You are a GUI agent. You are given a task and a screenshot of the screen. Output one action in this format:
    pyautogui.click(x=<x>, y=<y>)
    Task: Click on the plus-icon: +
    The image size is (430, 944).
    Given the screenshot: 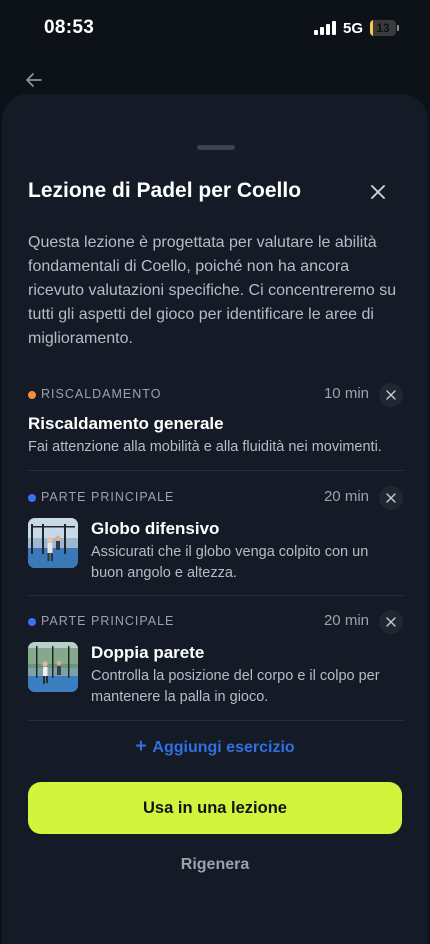 What is the action you would take?
    pyautogui.click(x=141, y=746)
    